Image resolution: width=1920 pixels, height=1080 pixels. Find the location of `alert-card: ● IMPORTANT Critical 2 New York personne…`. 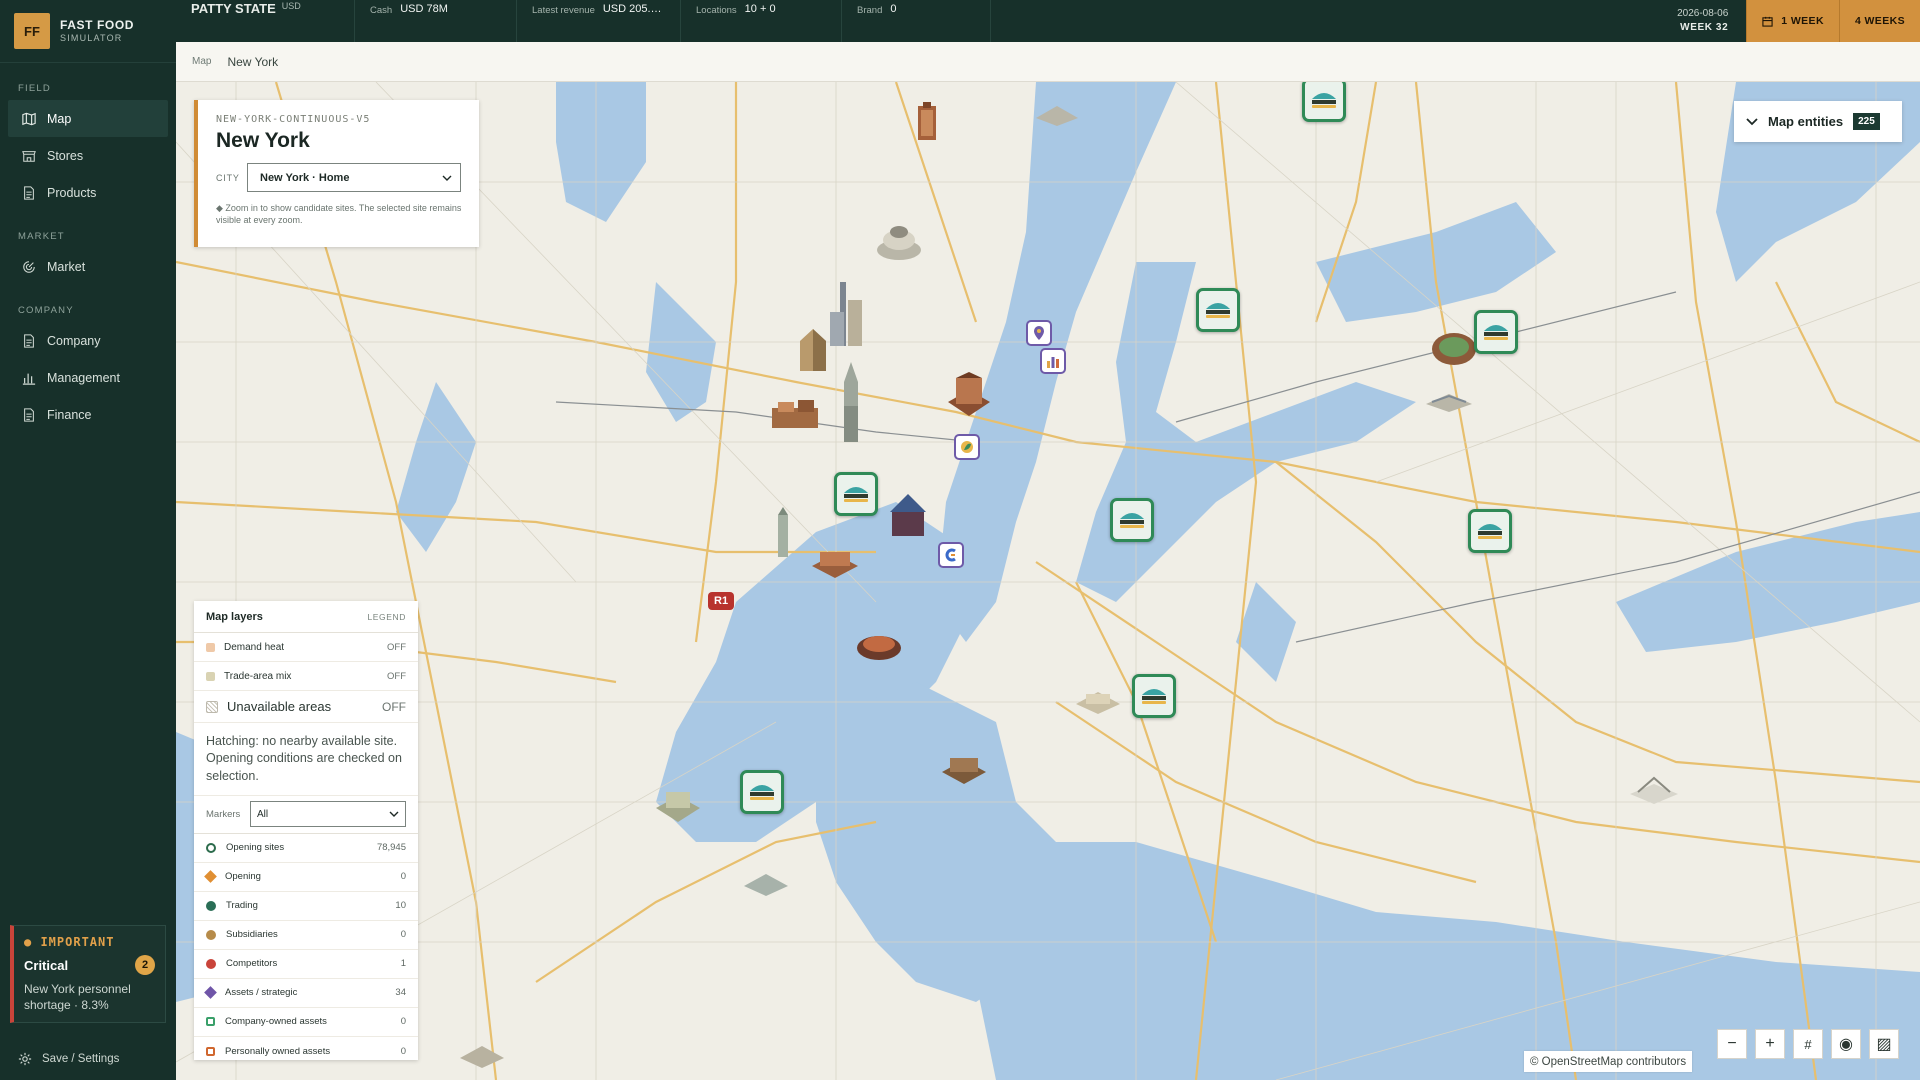

alert-card: ● IMPORTANT Critical 2 New York personne… is located at coordinates (88, 974).